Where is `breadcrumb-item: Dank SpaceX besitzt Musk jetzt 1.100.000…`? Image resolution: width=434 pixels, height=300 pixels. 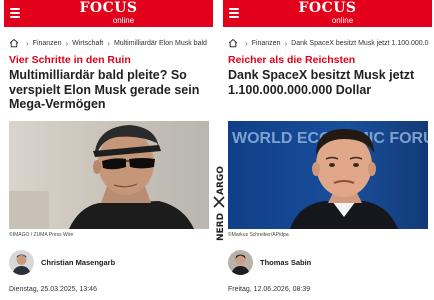
breadcrumb-item: Dank SpaceX besitzt Musk jetzt 1.100.000… is located at coordinates (360, 43).